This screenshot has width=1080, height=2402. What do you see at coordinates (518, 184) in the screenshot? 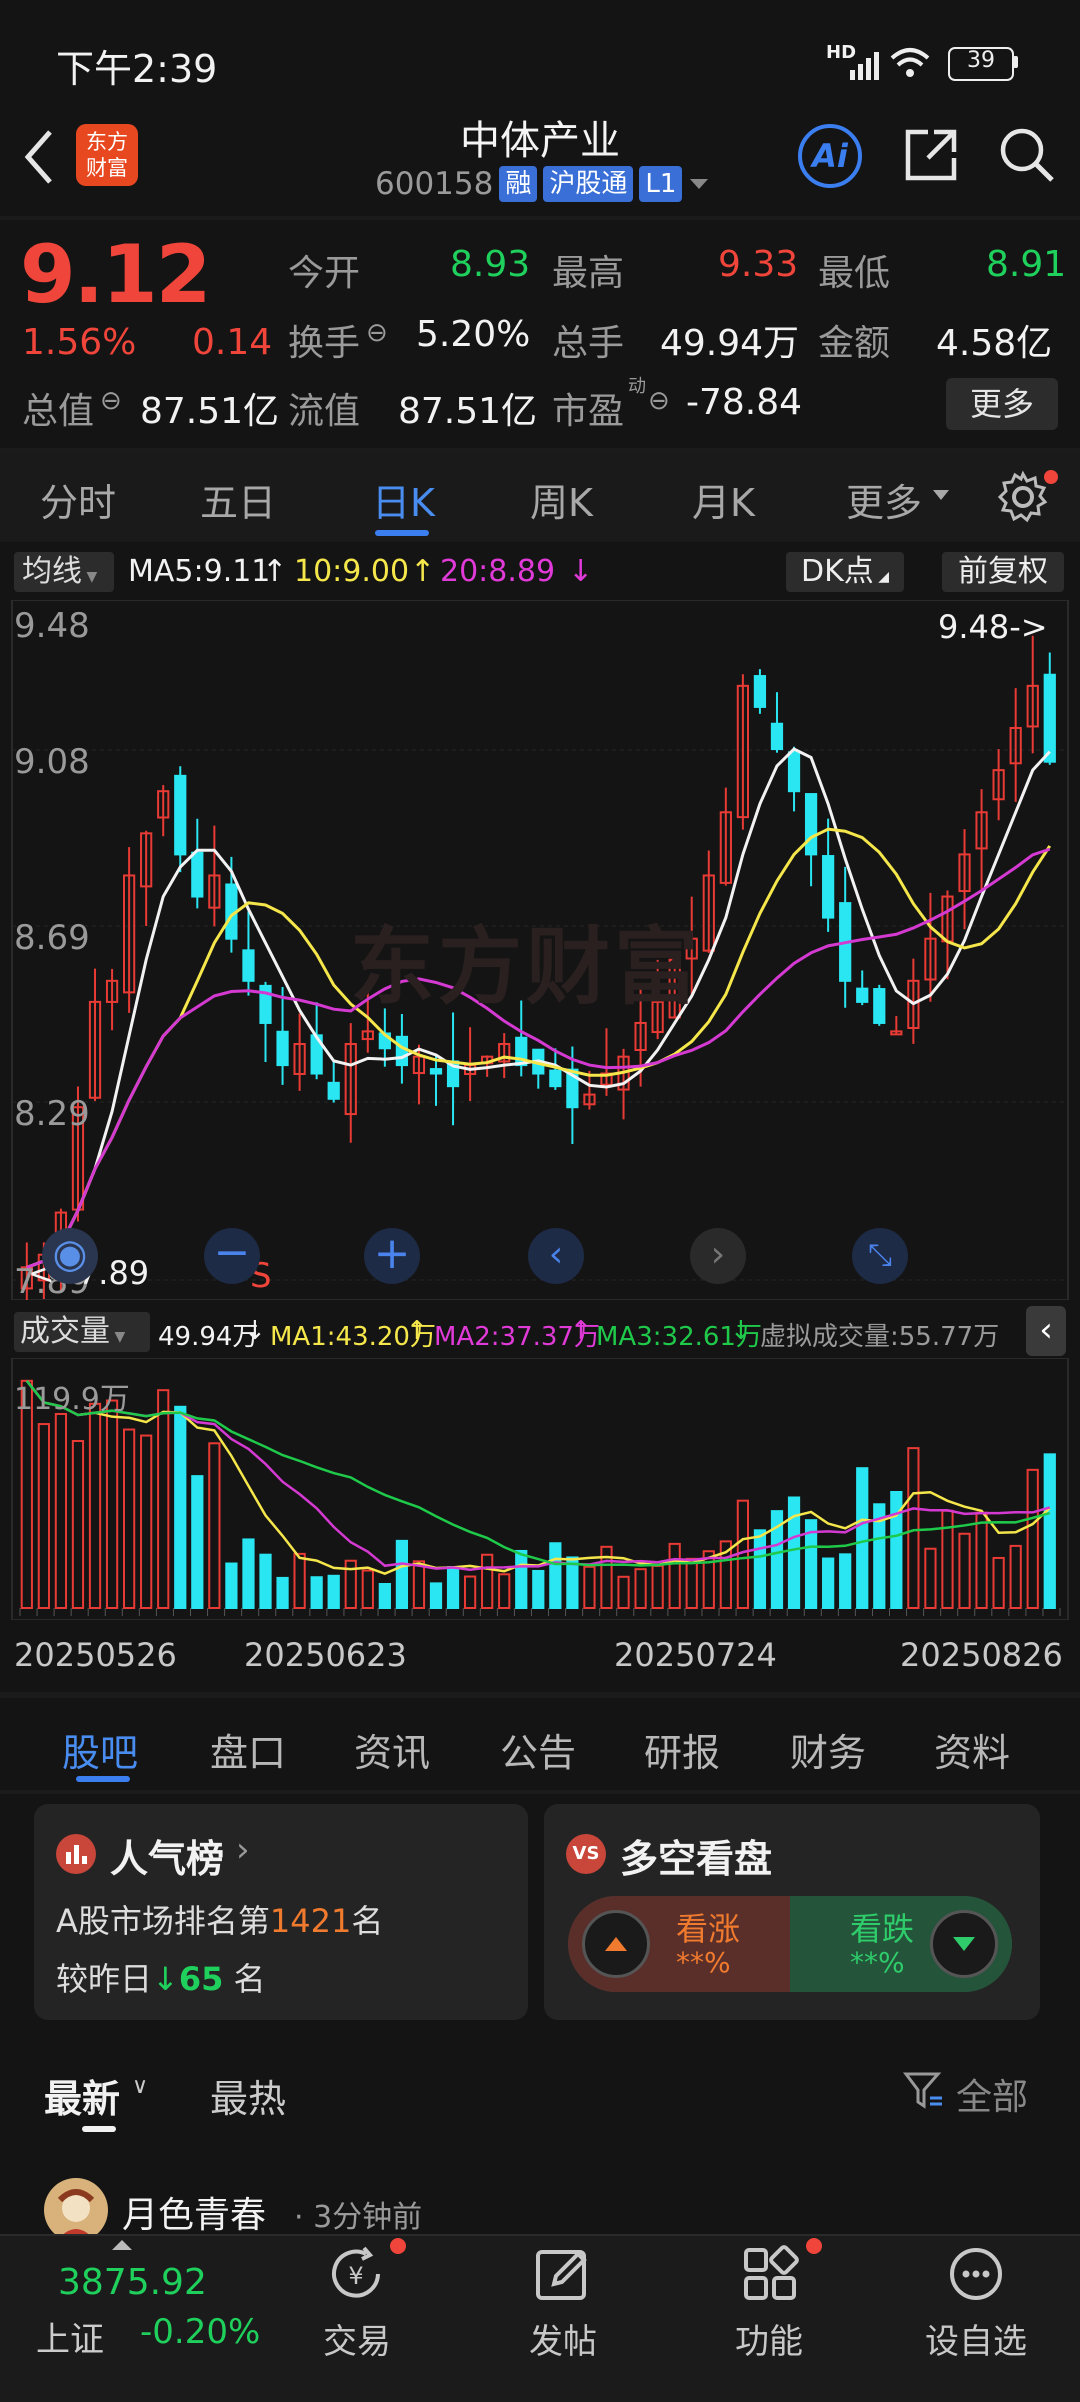
I see `tag-margin: 融` at bounding box center [518, 184].